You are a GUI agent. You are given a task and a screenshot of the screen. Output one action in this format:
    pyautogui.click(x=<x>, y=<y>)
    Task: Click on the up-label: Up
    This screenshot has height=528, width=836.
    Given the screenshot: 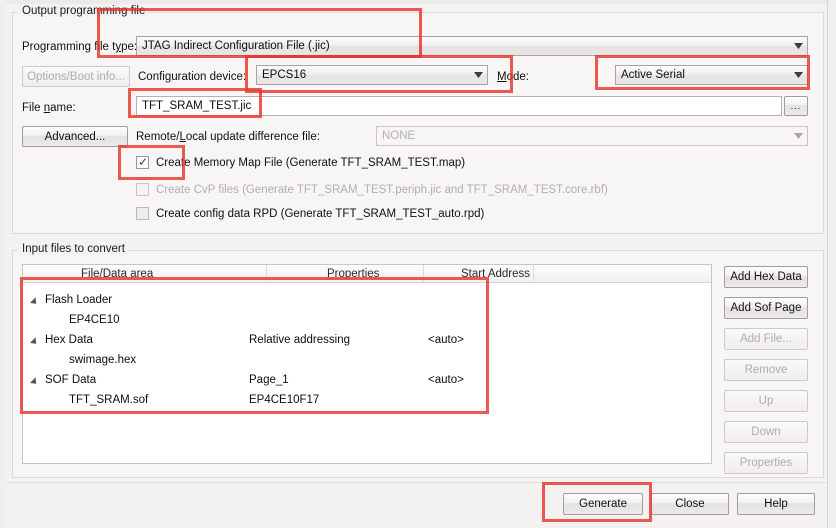 What is the action you would take?
    pyautogui.click(x=766, y=401)
    